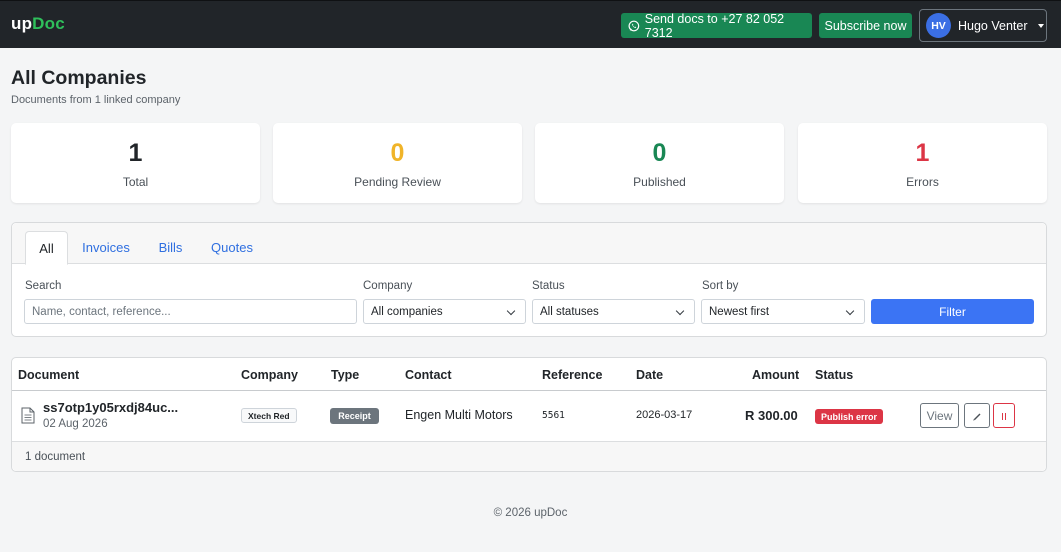  Describe the element at coordinates (938, 25) in the screenshot. I see `avatar: HV` at that location.